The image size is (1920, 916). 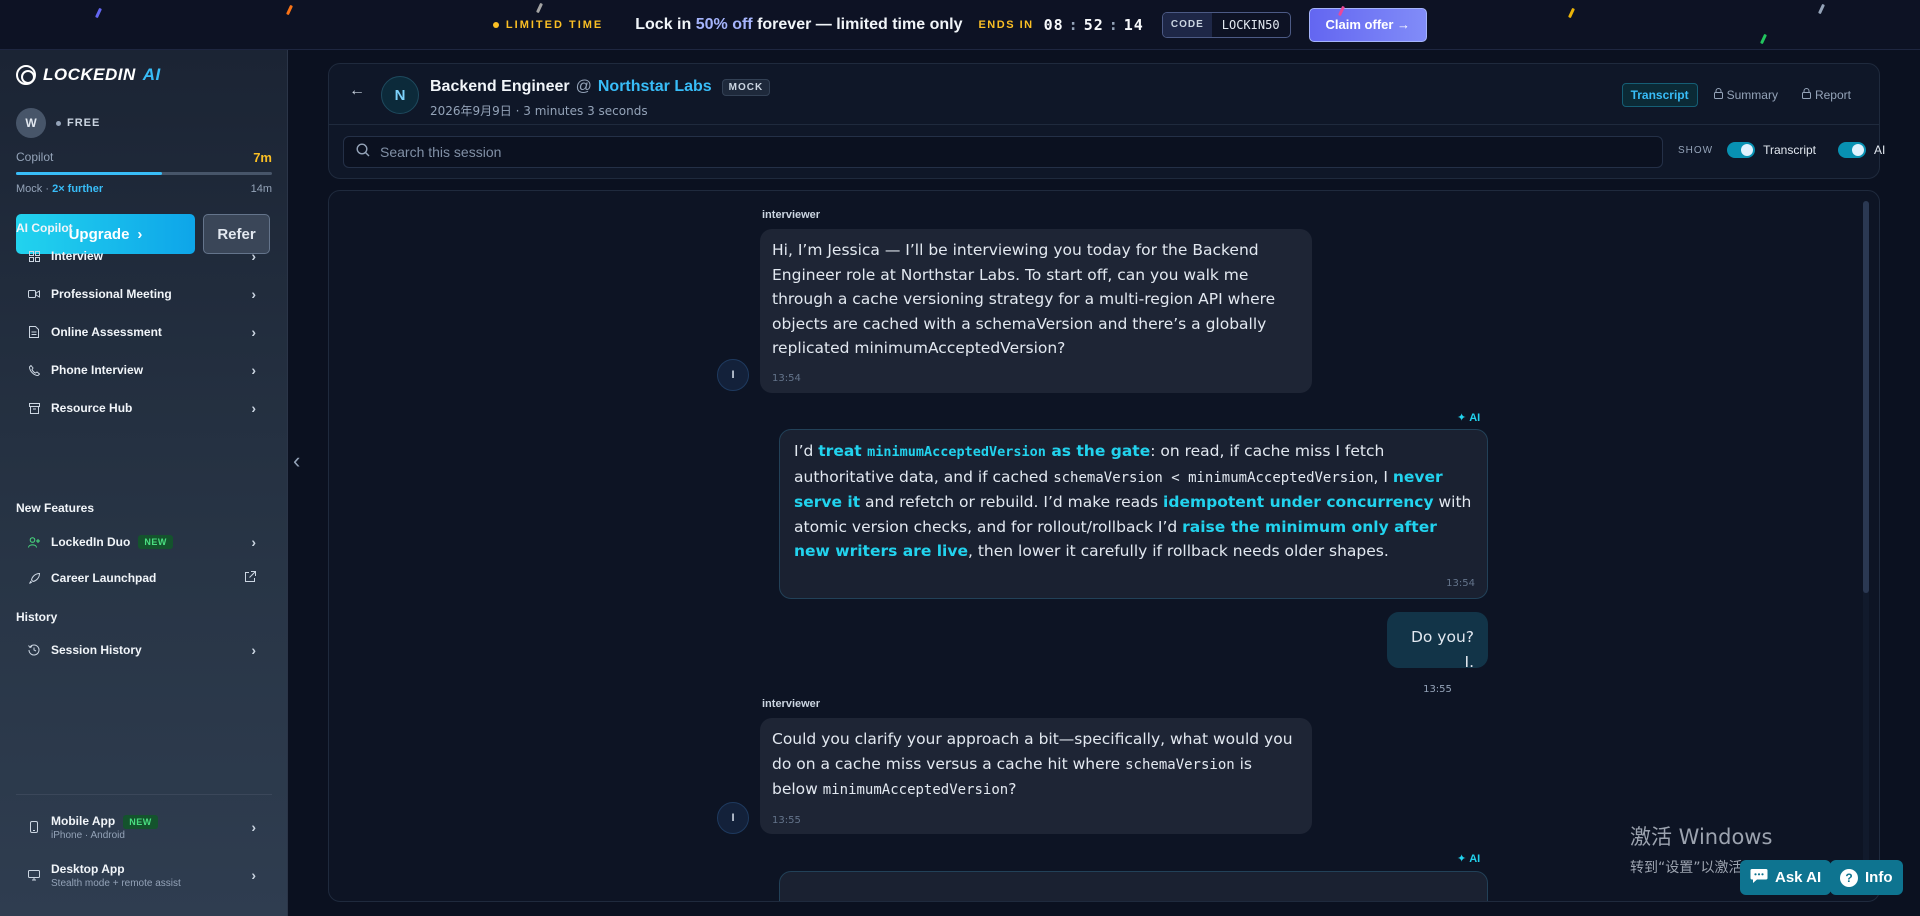 I want to click on user-row: W FREE, so click(x=58, y=123).